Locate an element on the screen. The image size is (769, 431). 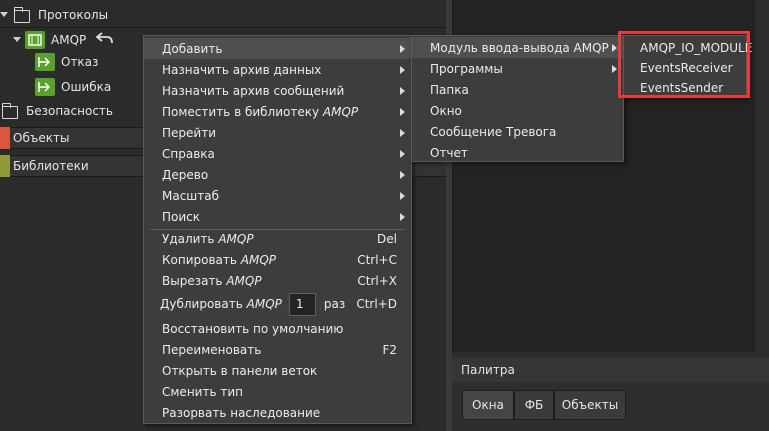
row-divider is located at coordinates (223, 27).